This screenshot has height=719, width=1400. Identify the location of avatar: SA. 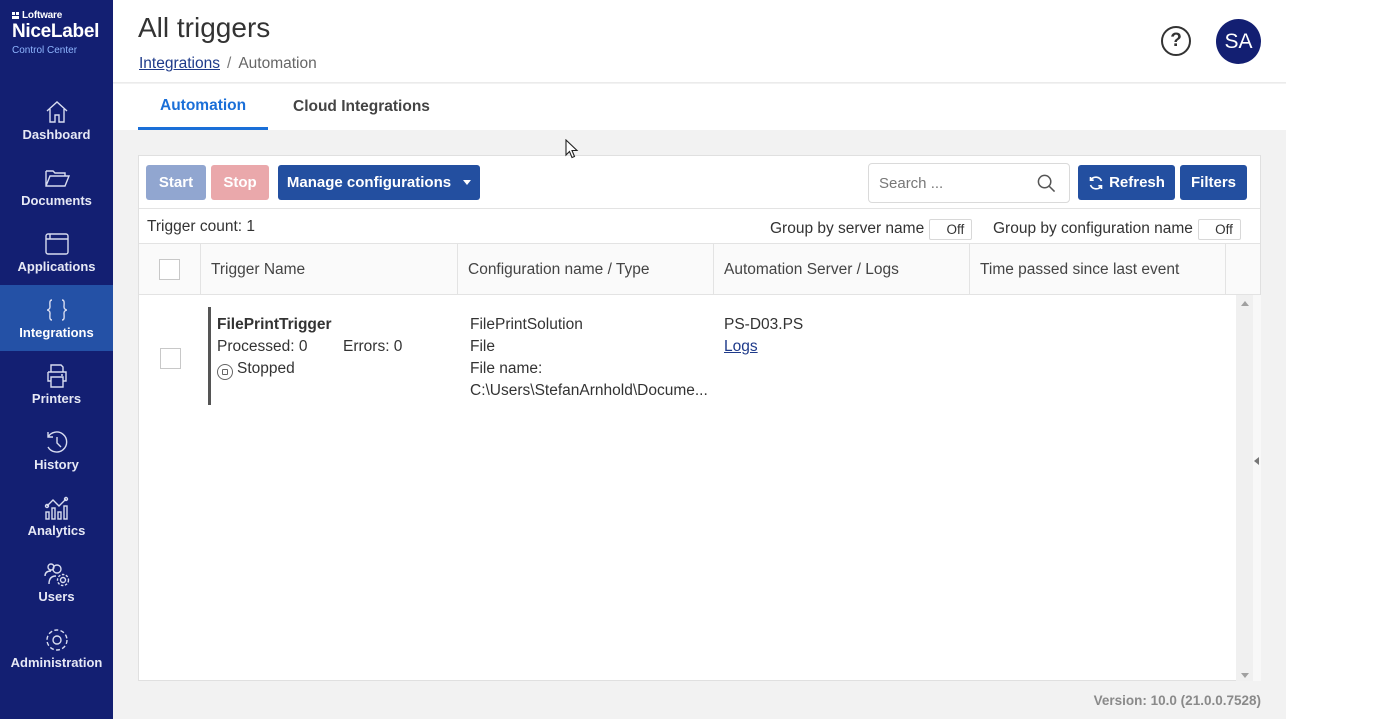
(1238, 41).